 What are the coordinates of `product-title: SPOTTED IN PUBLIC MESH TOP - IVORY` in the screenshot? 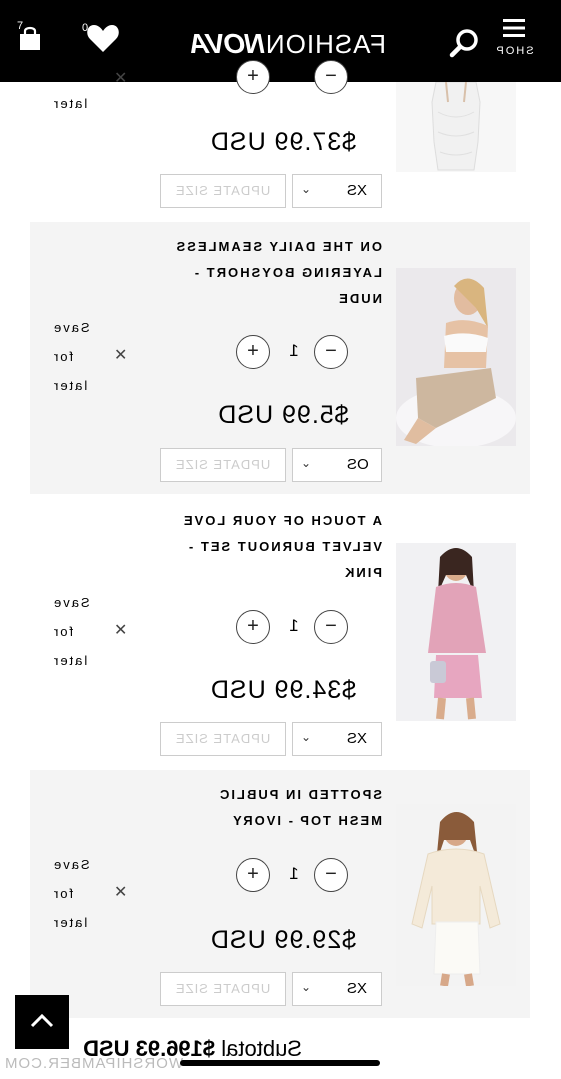 It's located at (276, 808).